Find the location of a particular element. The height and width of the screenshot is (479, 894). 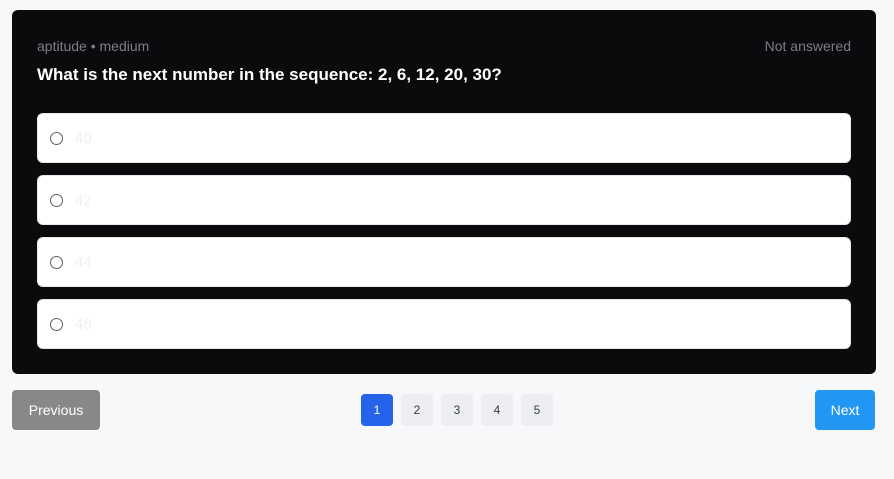

option-1: 40 is located at coordinates (444, 138).